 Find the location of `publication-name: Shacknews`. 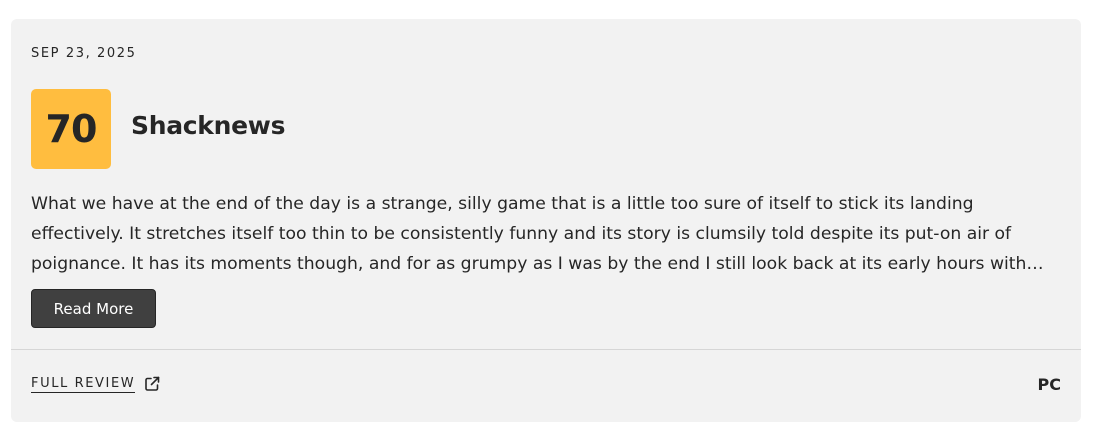

publication-name: Shacknews is located at coordinates (208, 125).